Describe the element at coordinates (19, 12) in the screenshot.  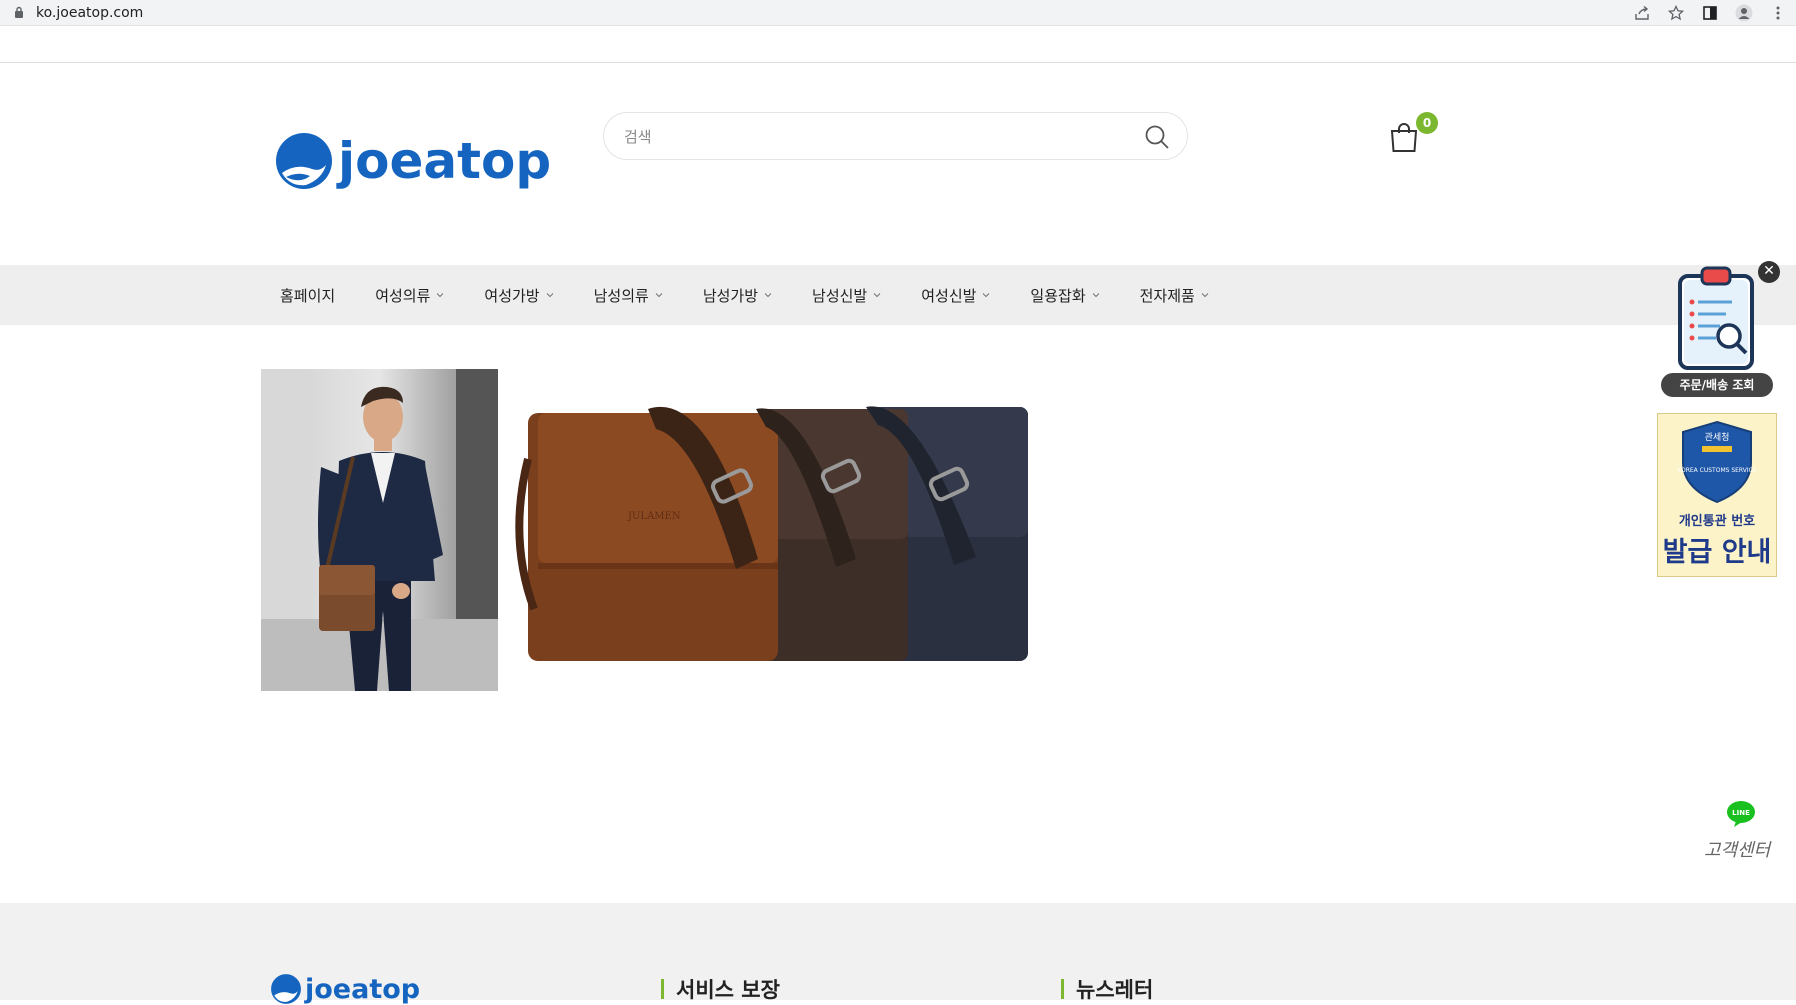
I see `lock-icon` at that location.